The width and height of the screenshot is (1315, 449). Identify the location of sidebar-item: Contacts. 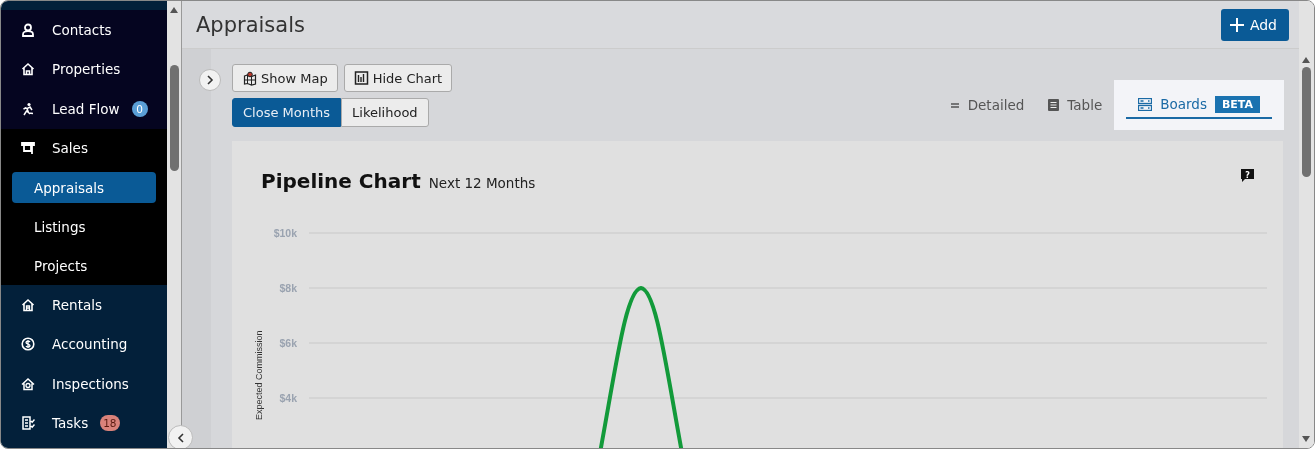
(84, 30).